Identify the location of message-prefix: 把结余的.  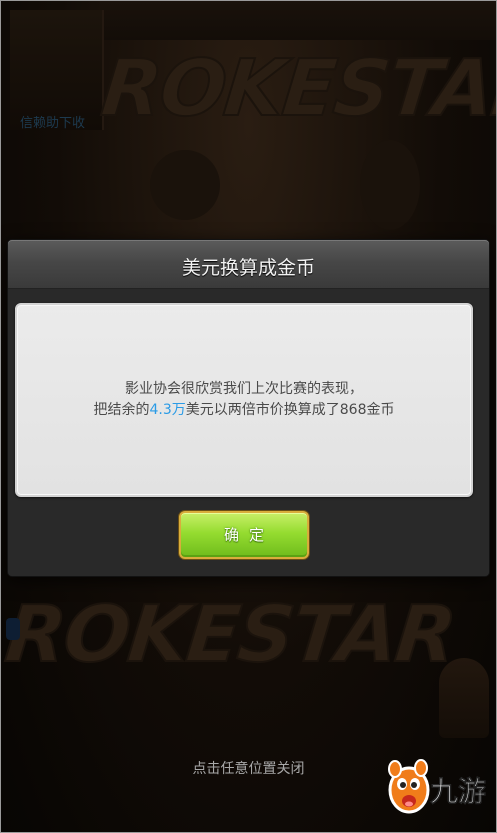
(121, 410).